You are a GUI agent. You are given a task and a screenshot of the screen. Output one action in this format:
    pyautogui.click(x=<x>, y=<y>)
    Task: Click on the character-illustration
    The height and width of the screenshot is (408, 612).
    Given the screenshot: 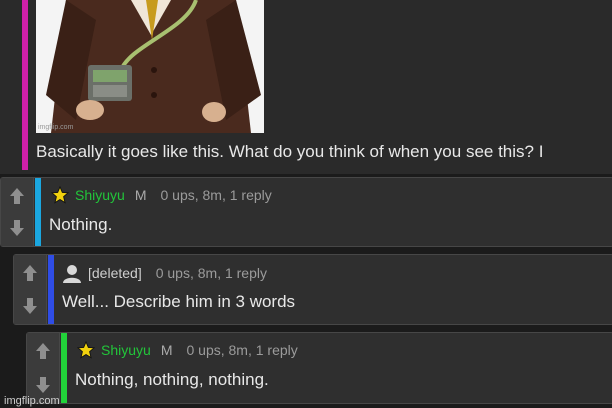 What is the action you would take?
    pyautogui.click(x=150, y=66)
    